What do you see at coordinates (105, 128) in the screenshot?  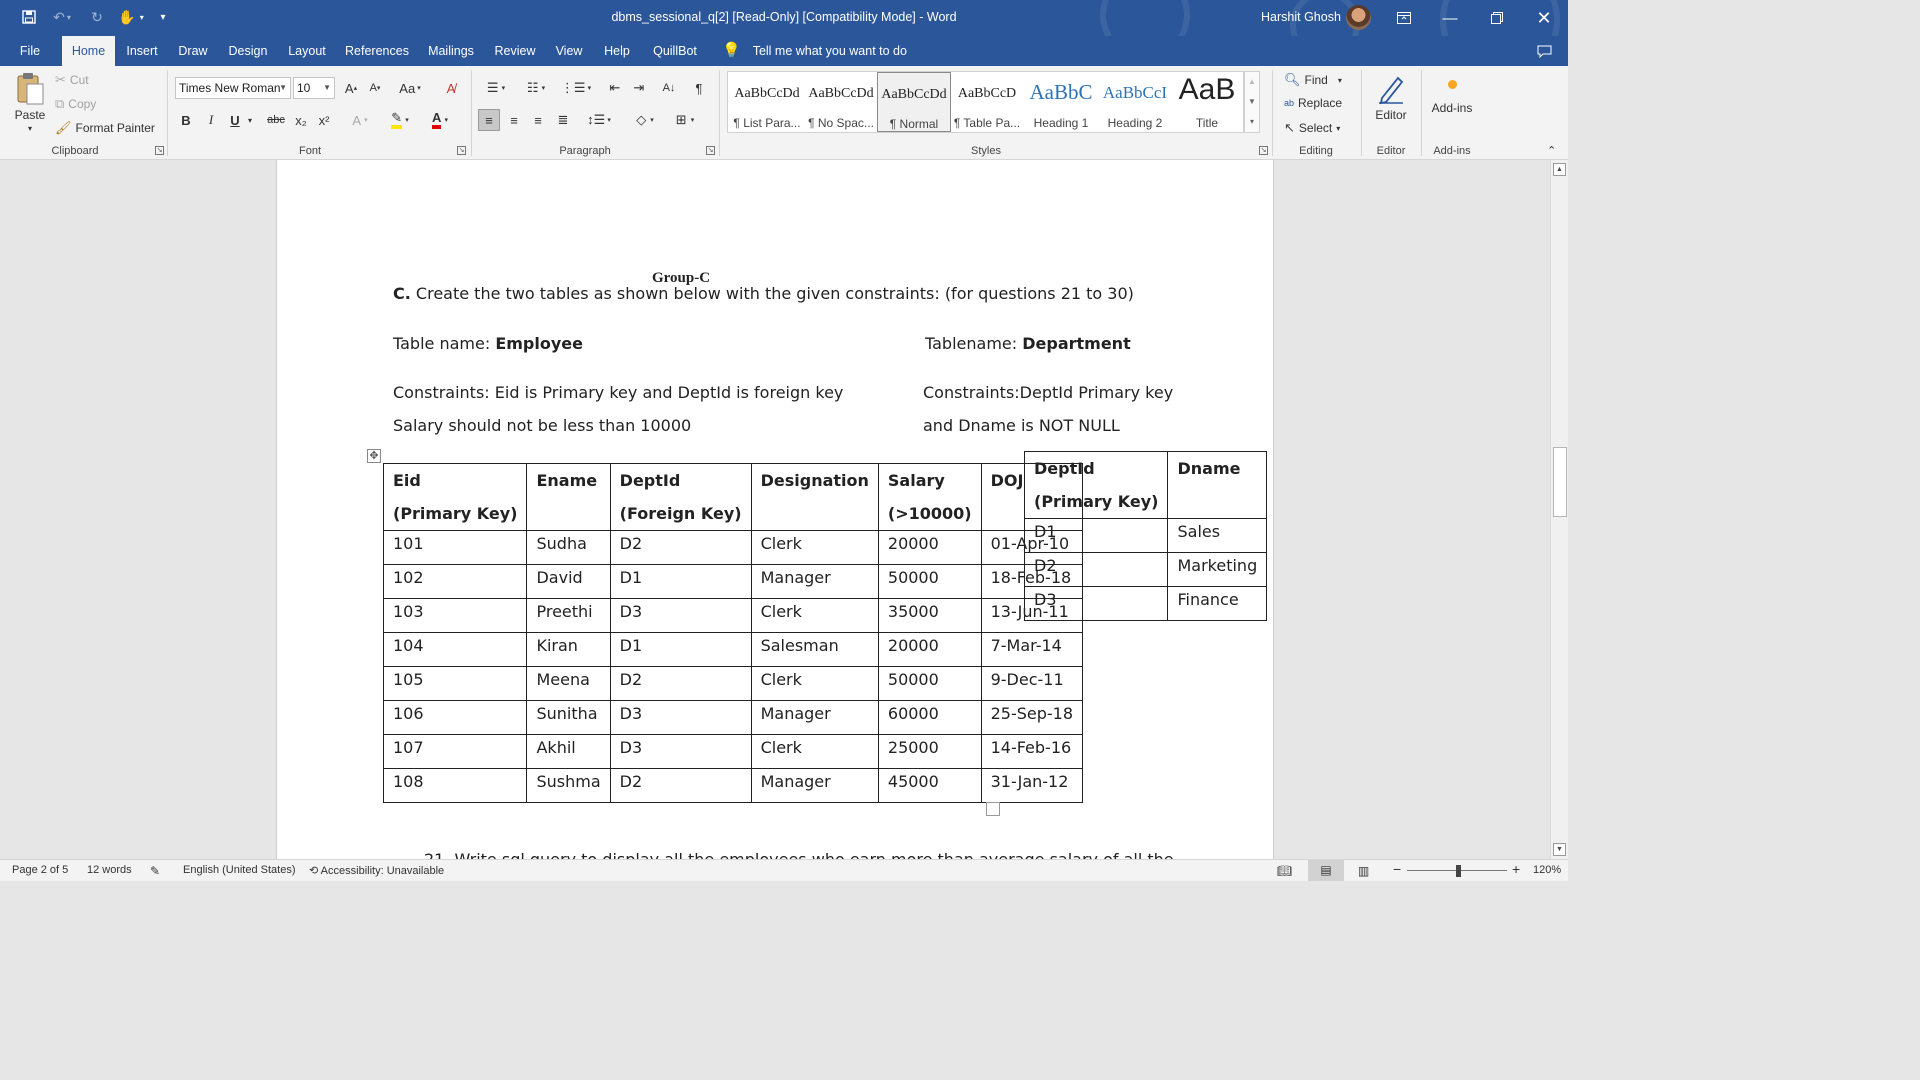 I see `format-painter-button: 🖌 Format Painter` at bounding box center [105, 128].